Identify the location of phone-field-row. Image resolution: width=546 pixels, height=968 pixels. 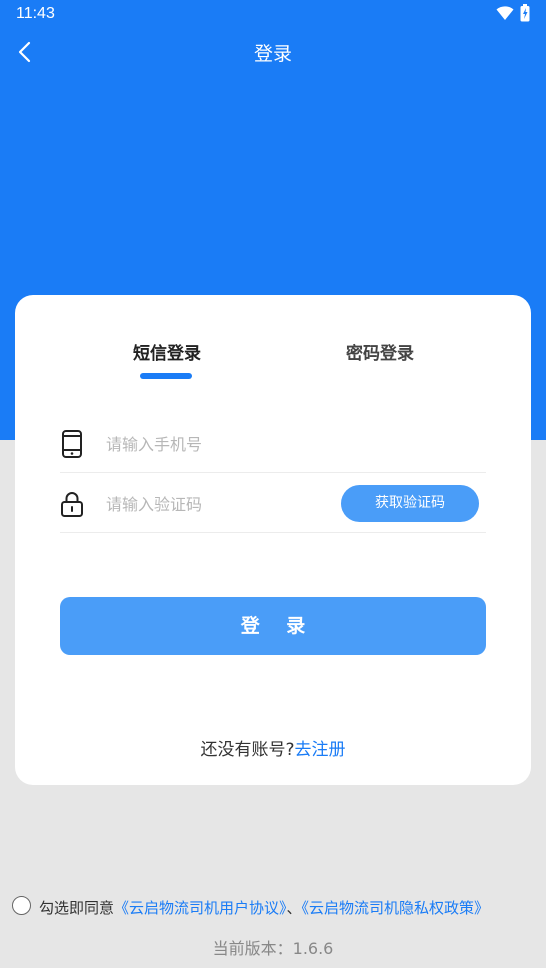
(273, 444).